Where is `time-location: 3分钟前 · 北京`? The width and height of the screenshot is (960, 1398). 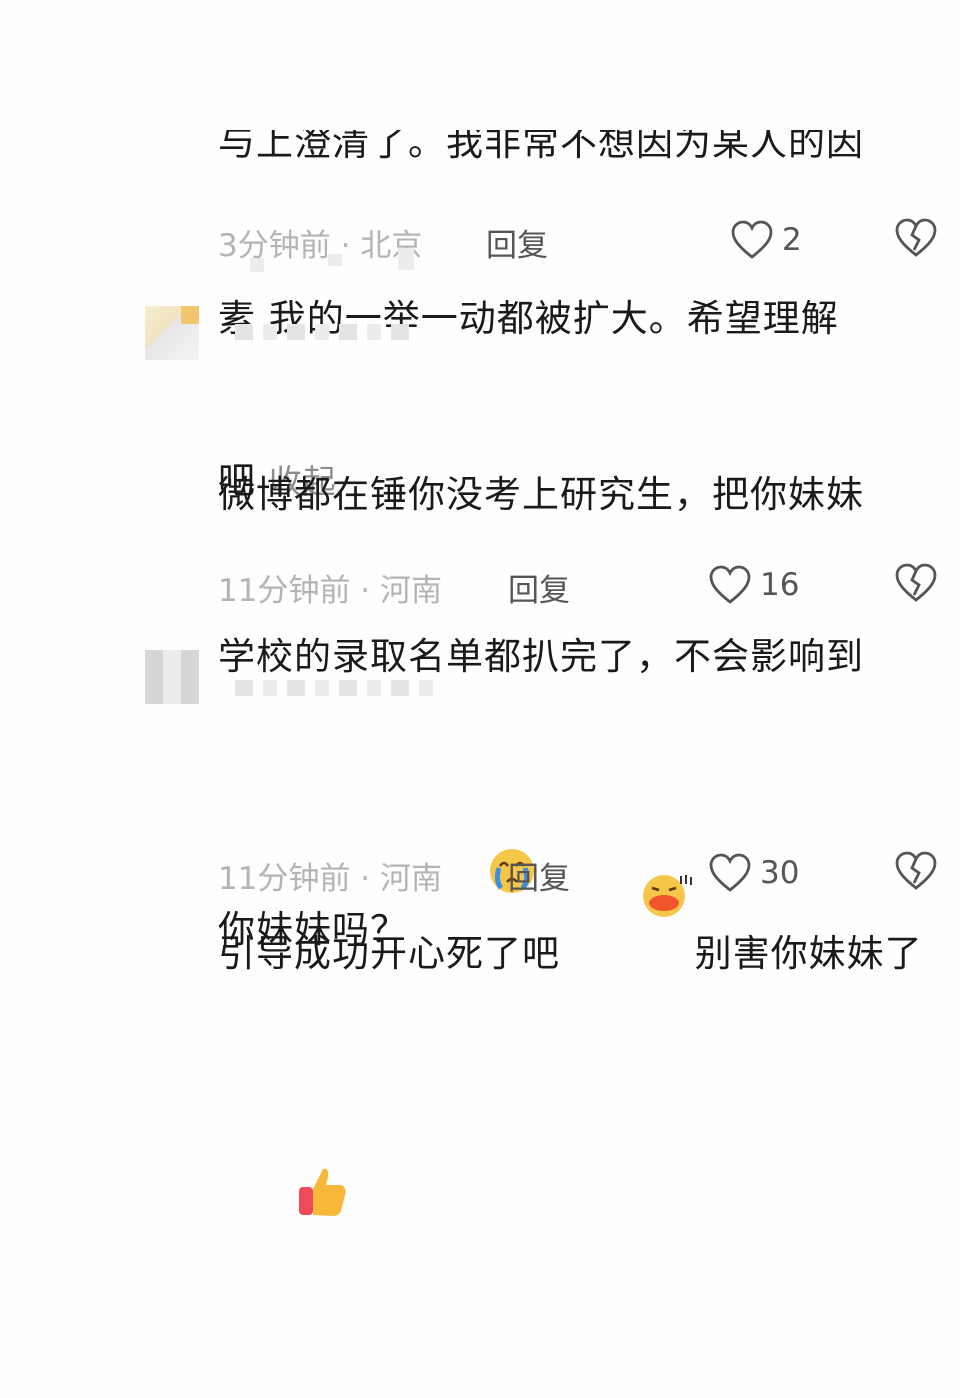
time-location: 3分钟前 · 北京 is located at coordinates (320, 246).